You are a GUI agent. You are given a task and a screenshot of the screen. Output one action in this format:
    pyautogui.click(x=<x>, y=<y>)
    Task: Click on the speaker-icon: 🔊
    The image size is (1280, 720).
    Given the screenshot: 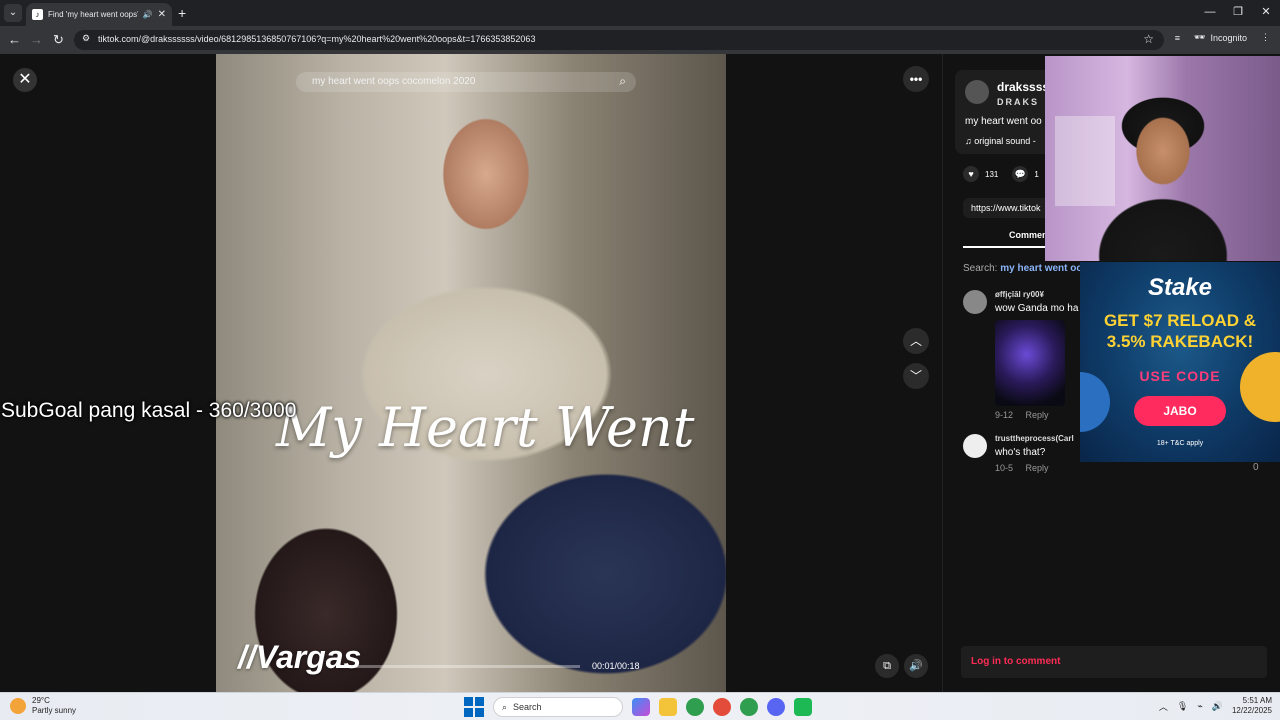 What is the action you would take?
    pyautogui.click(x=148, y=14)
    